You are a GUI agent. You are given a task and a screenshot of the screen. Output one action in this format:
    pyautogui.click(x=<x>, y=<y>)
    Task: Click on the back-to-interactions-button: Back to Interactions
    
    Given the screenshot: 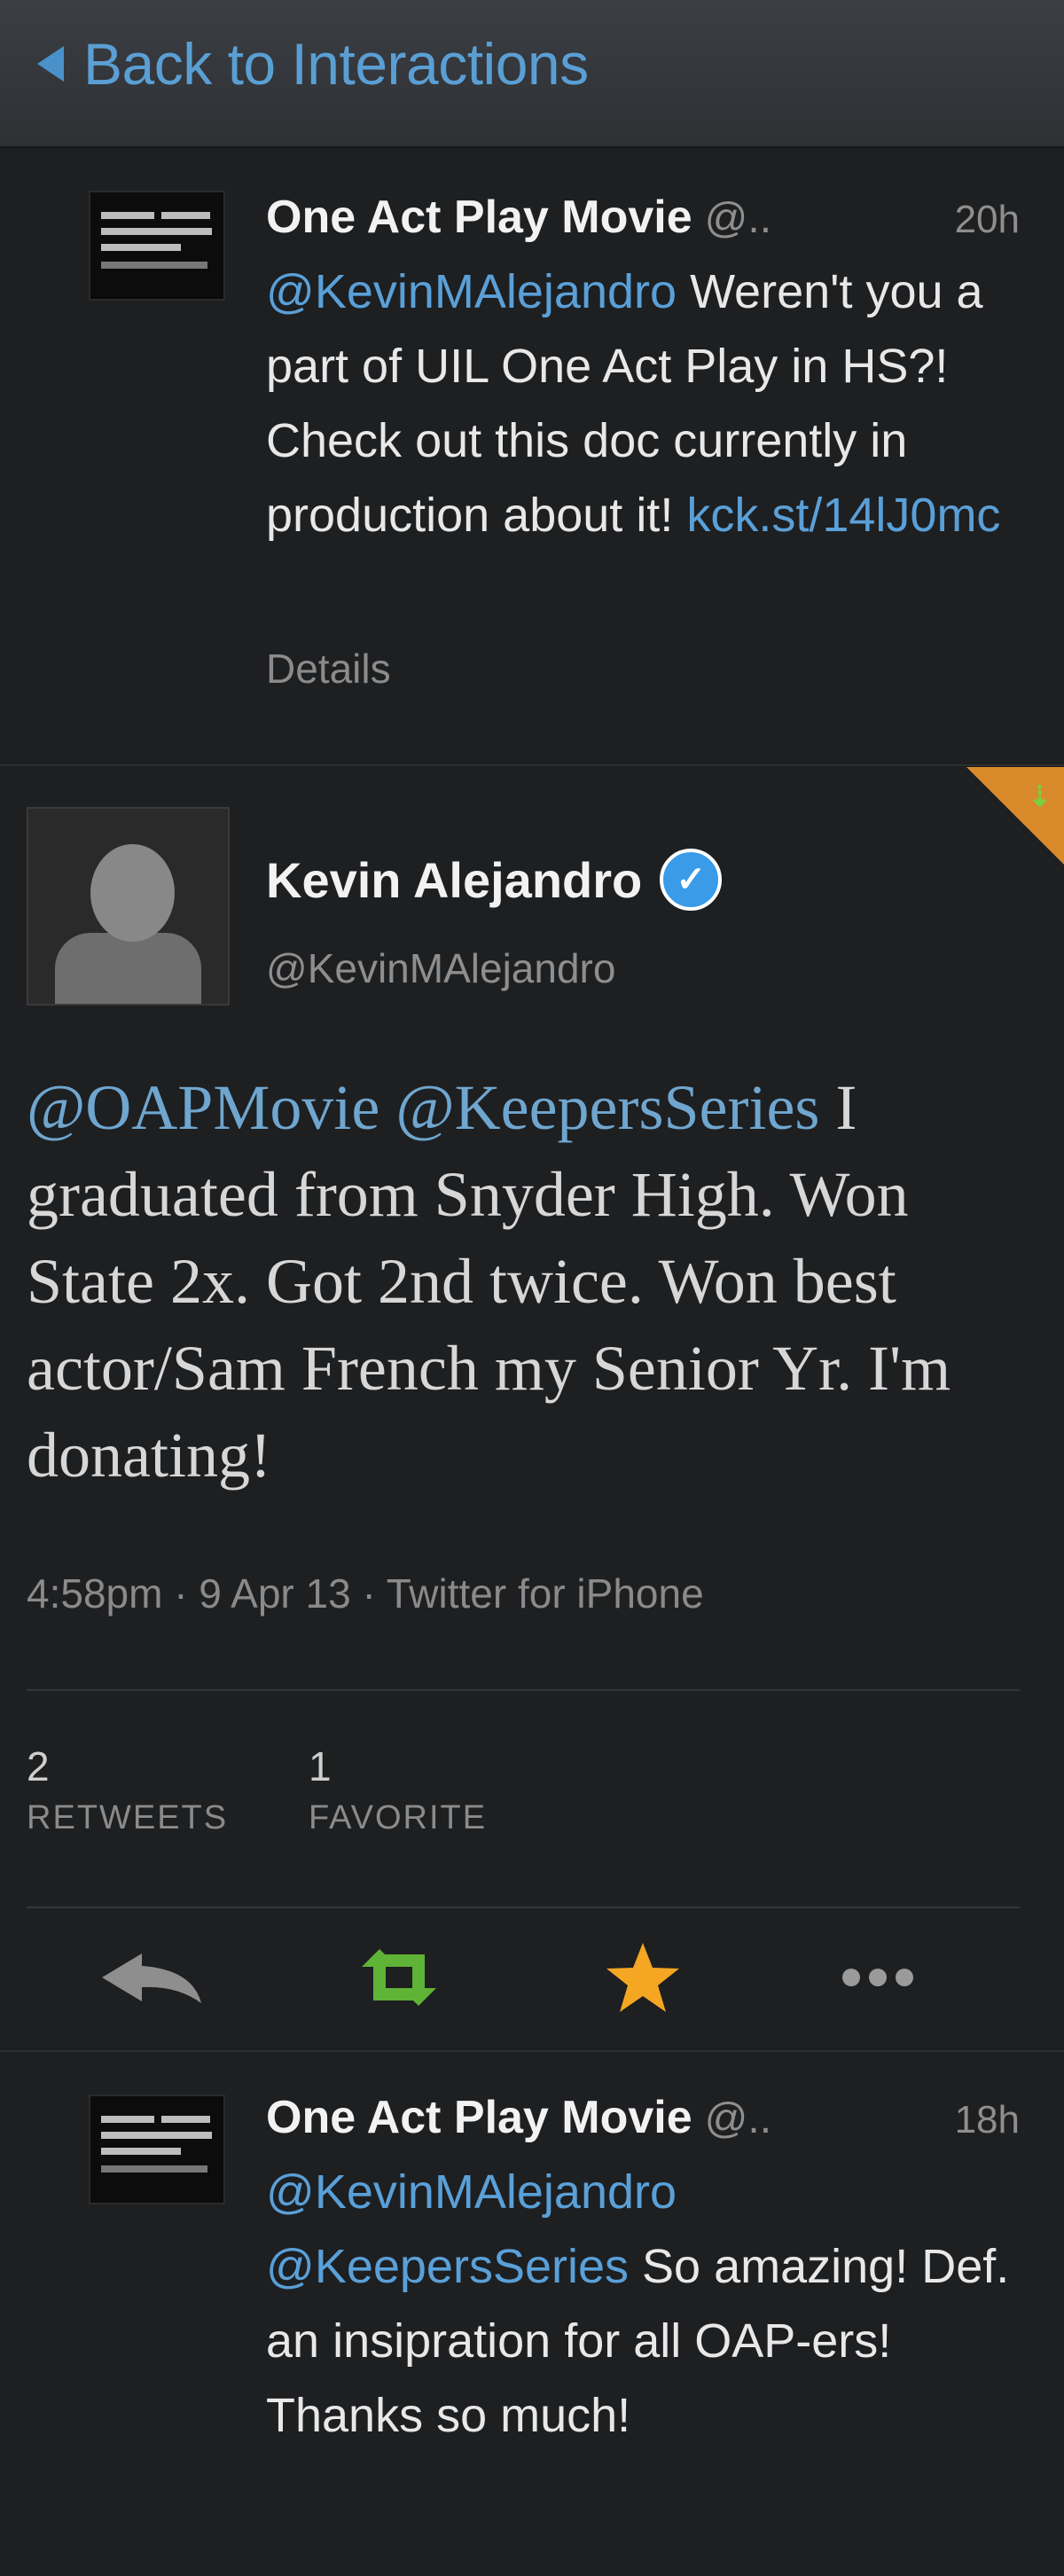 What is the action you would take?
    pyautogui.click(x=313, y=64)
    